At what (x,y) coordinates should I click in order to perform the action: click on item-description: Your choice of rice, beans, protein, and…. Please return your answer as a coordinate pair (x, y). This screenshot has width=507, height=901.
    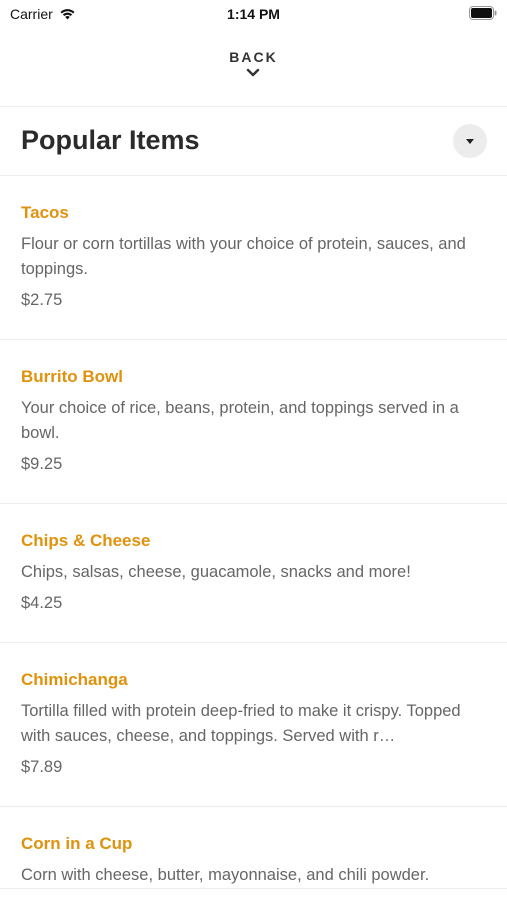
    Looking at the image, I should click on (240, 420).